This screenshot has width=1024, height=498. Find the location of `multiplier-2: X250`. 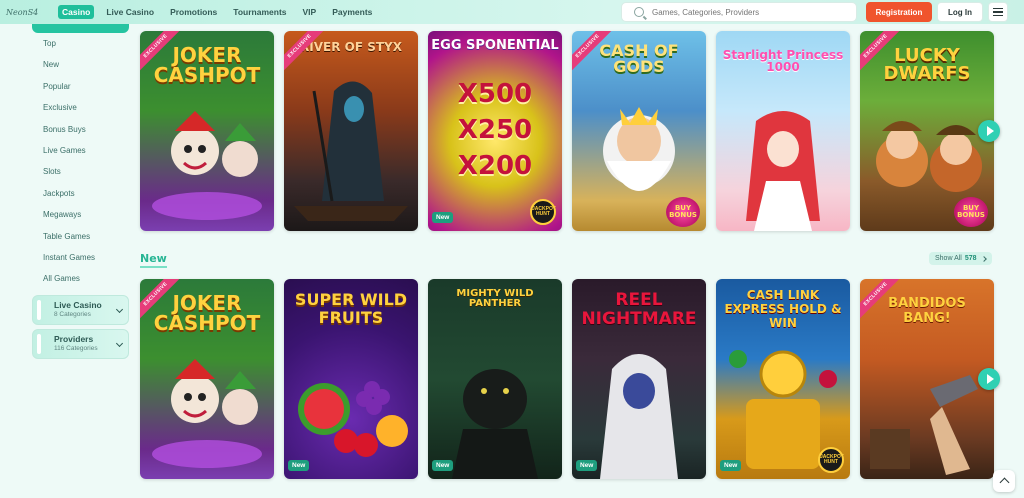

multiplier-2: X250 is located at coordinates (495, 130).